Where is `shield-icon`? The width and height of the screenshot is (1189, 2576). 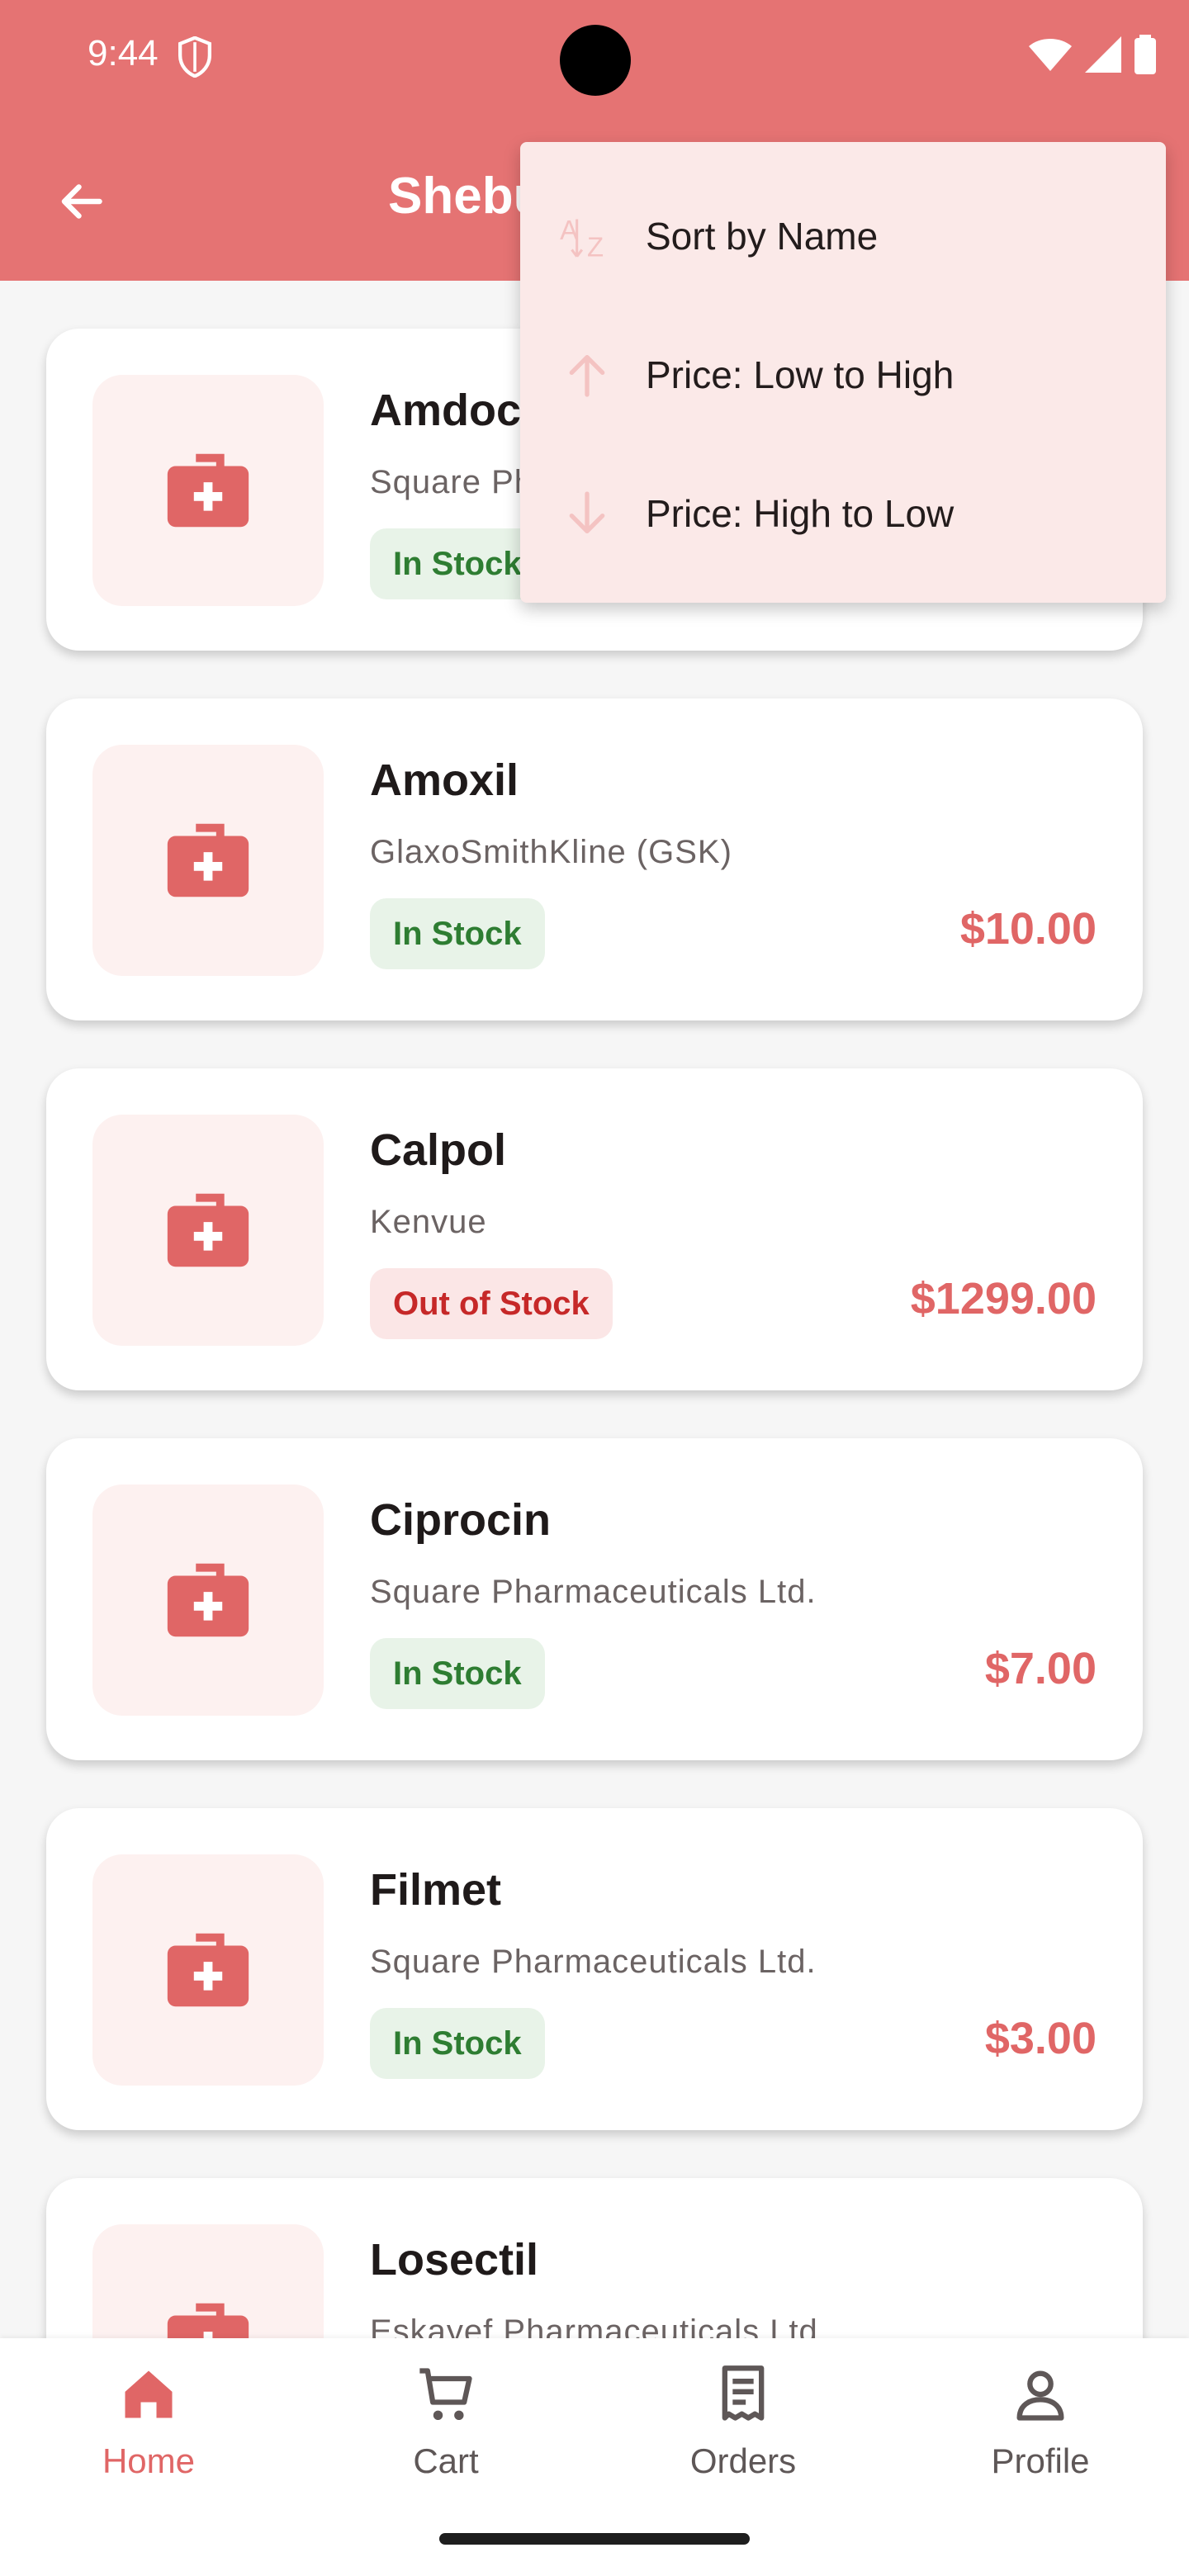 shield-icon is located at coordinates (195, 59).